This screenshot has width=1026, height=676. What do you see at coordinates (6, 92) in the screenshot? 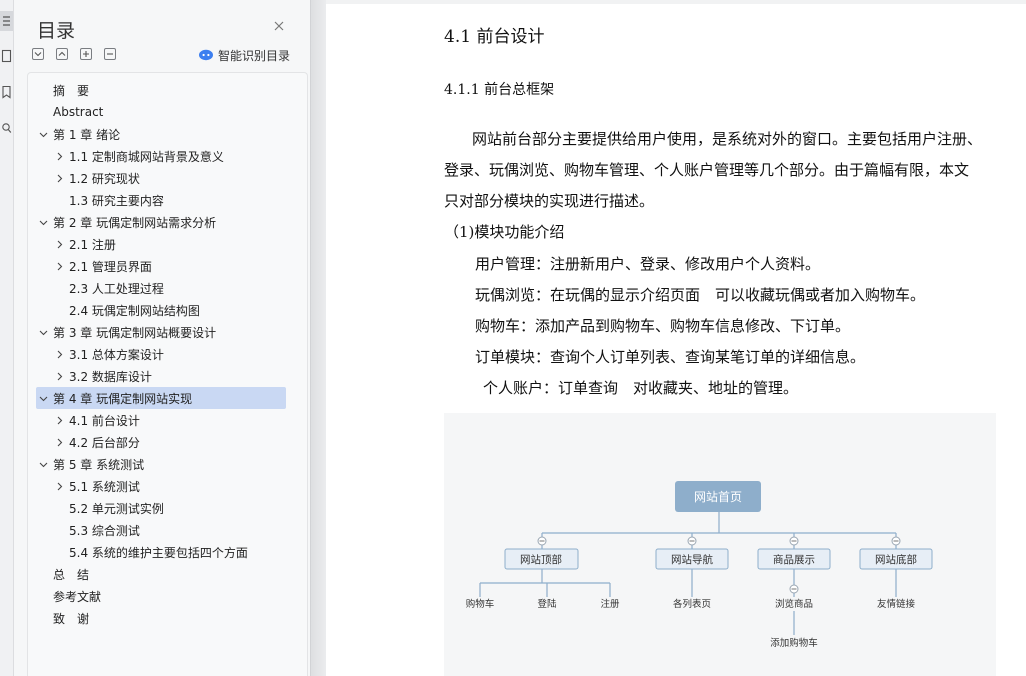
I see `bookmark-button` at bounding box center [6, 92].